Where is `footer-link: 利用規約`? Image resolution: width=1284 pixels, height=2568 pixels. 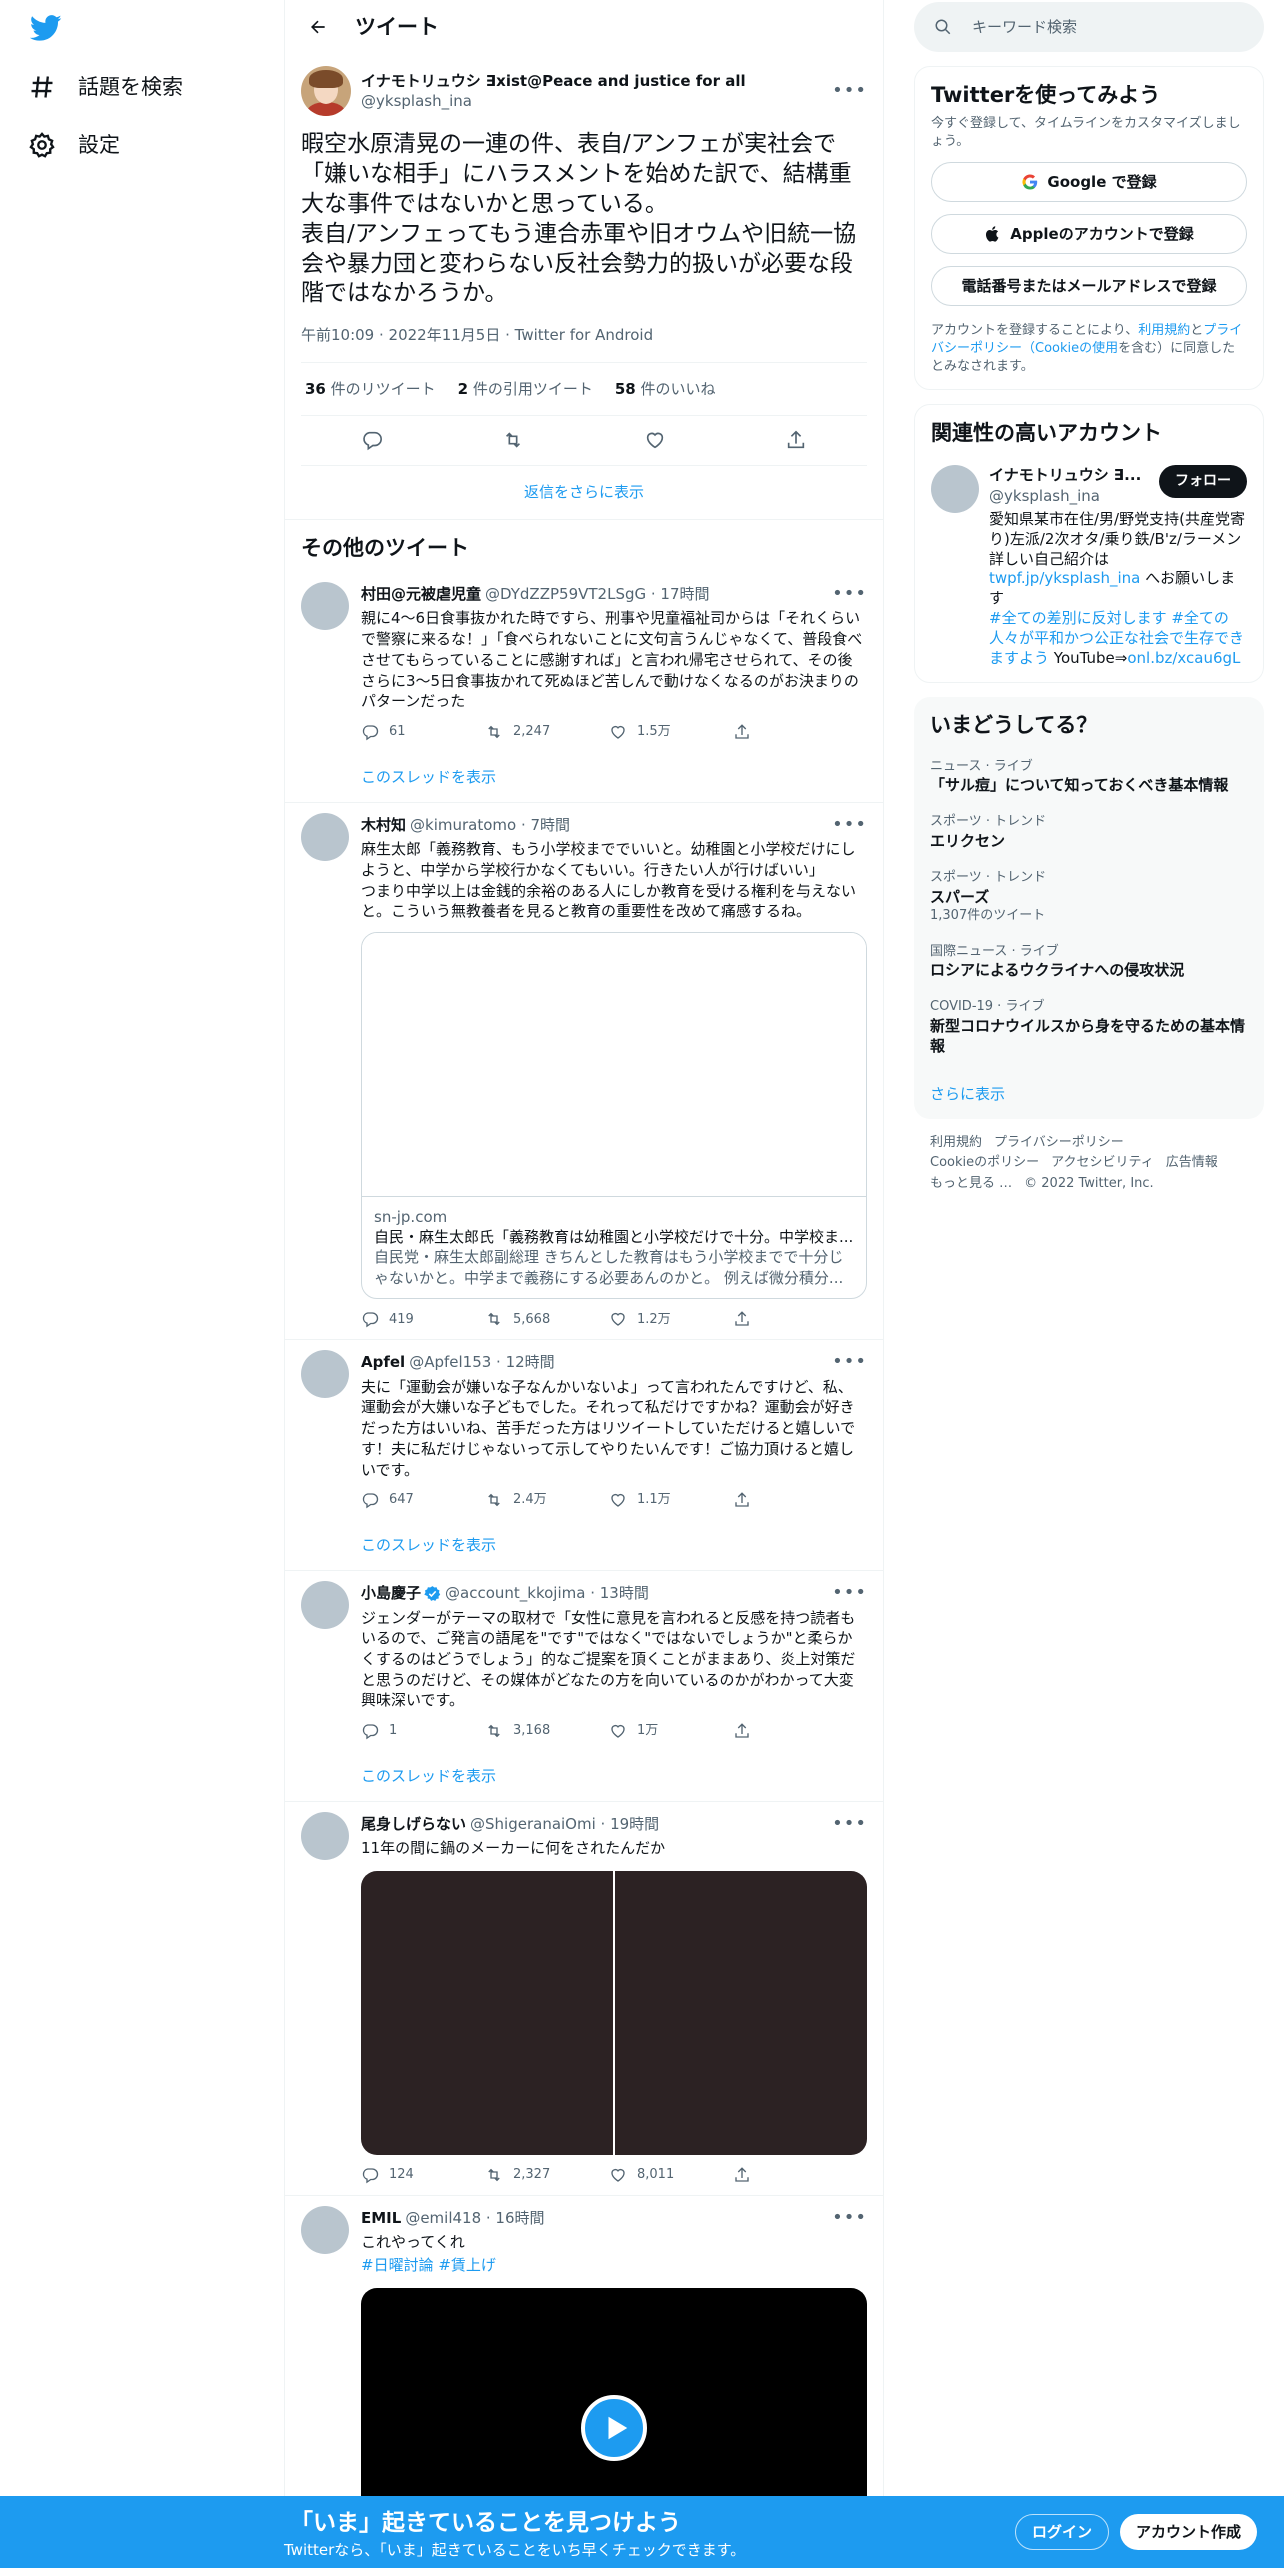 footer-link: 利用規約 is located at coordinates (956, 1143).